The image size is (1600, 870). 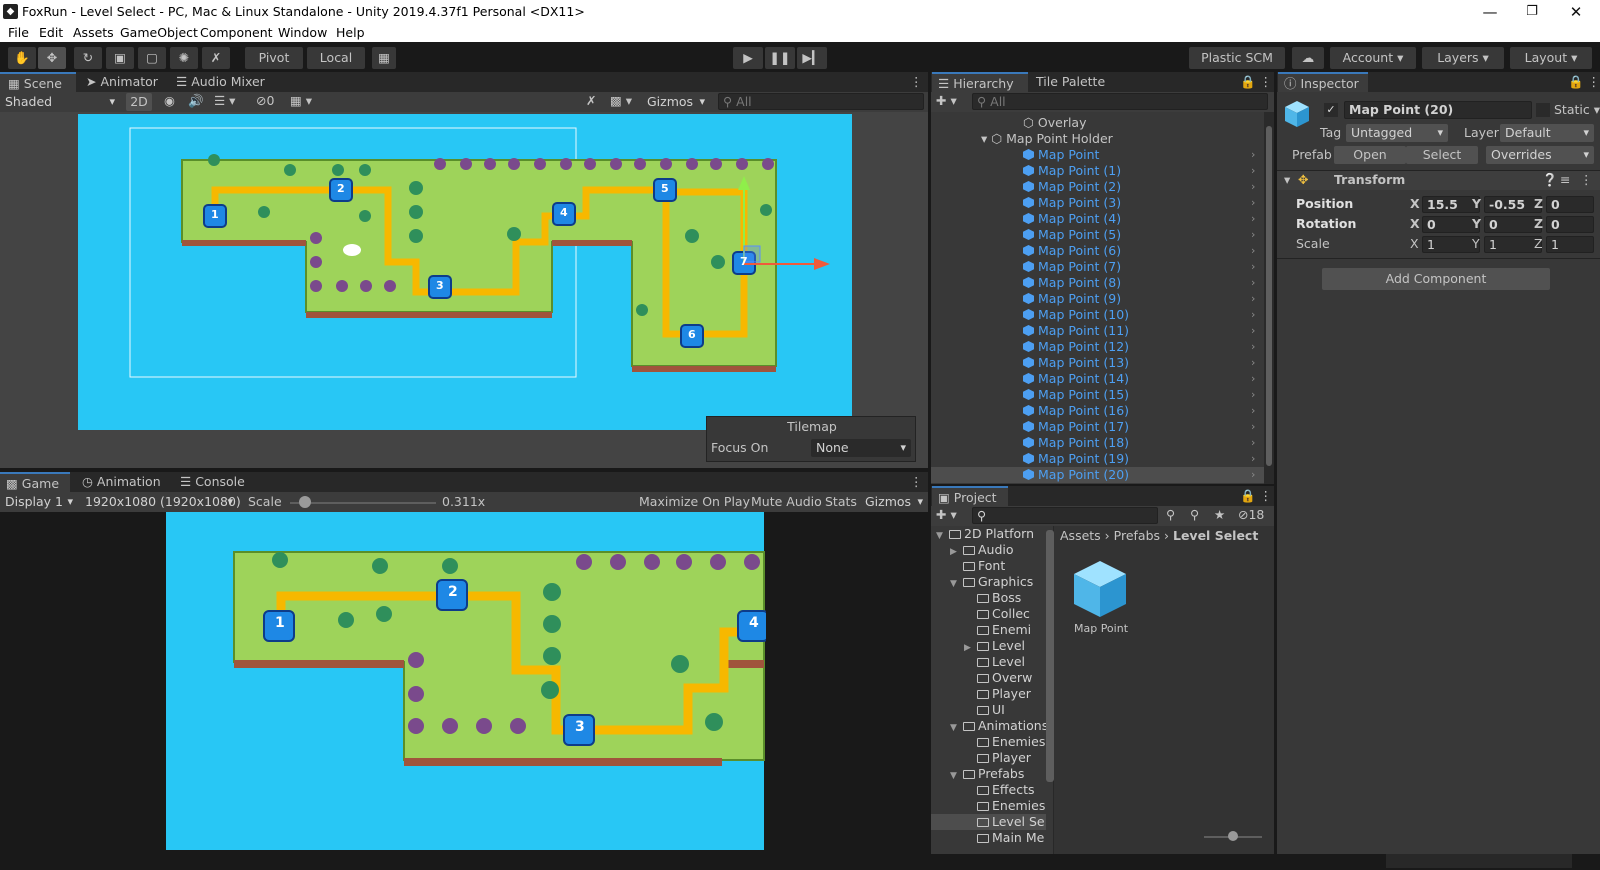 I want to click on hierarchy-scroll-thumb, so click(x=1269, y=296).